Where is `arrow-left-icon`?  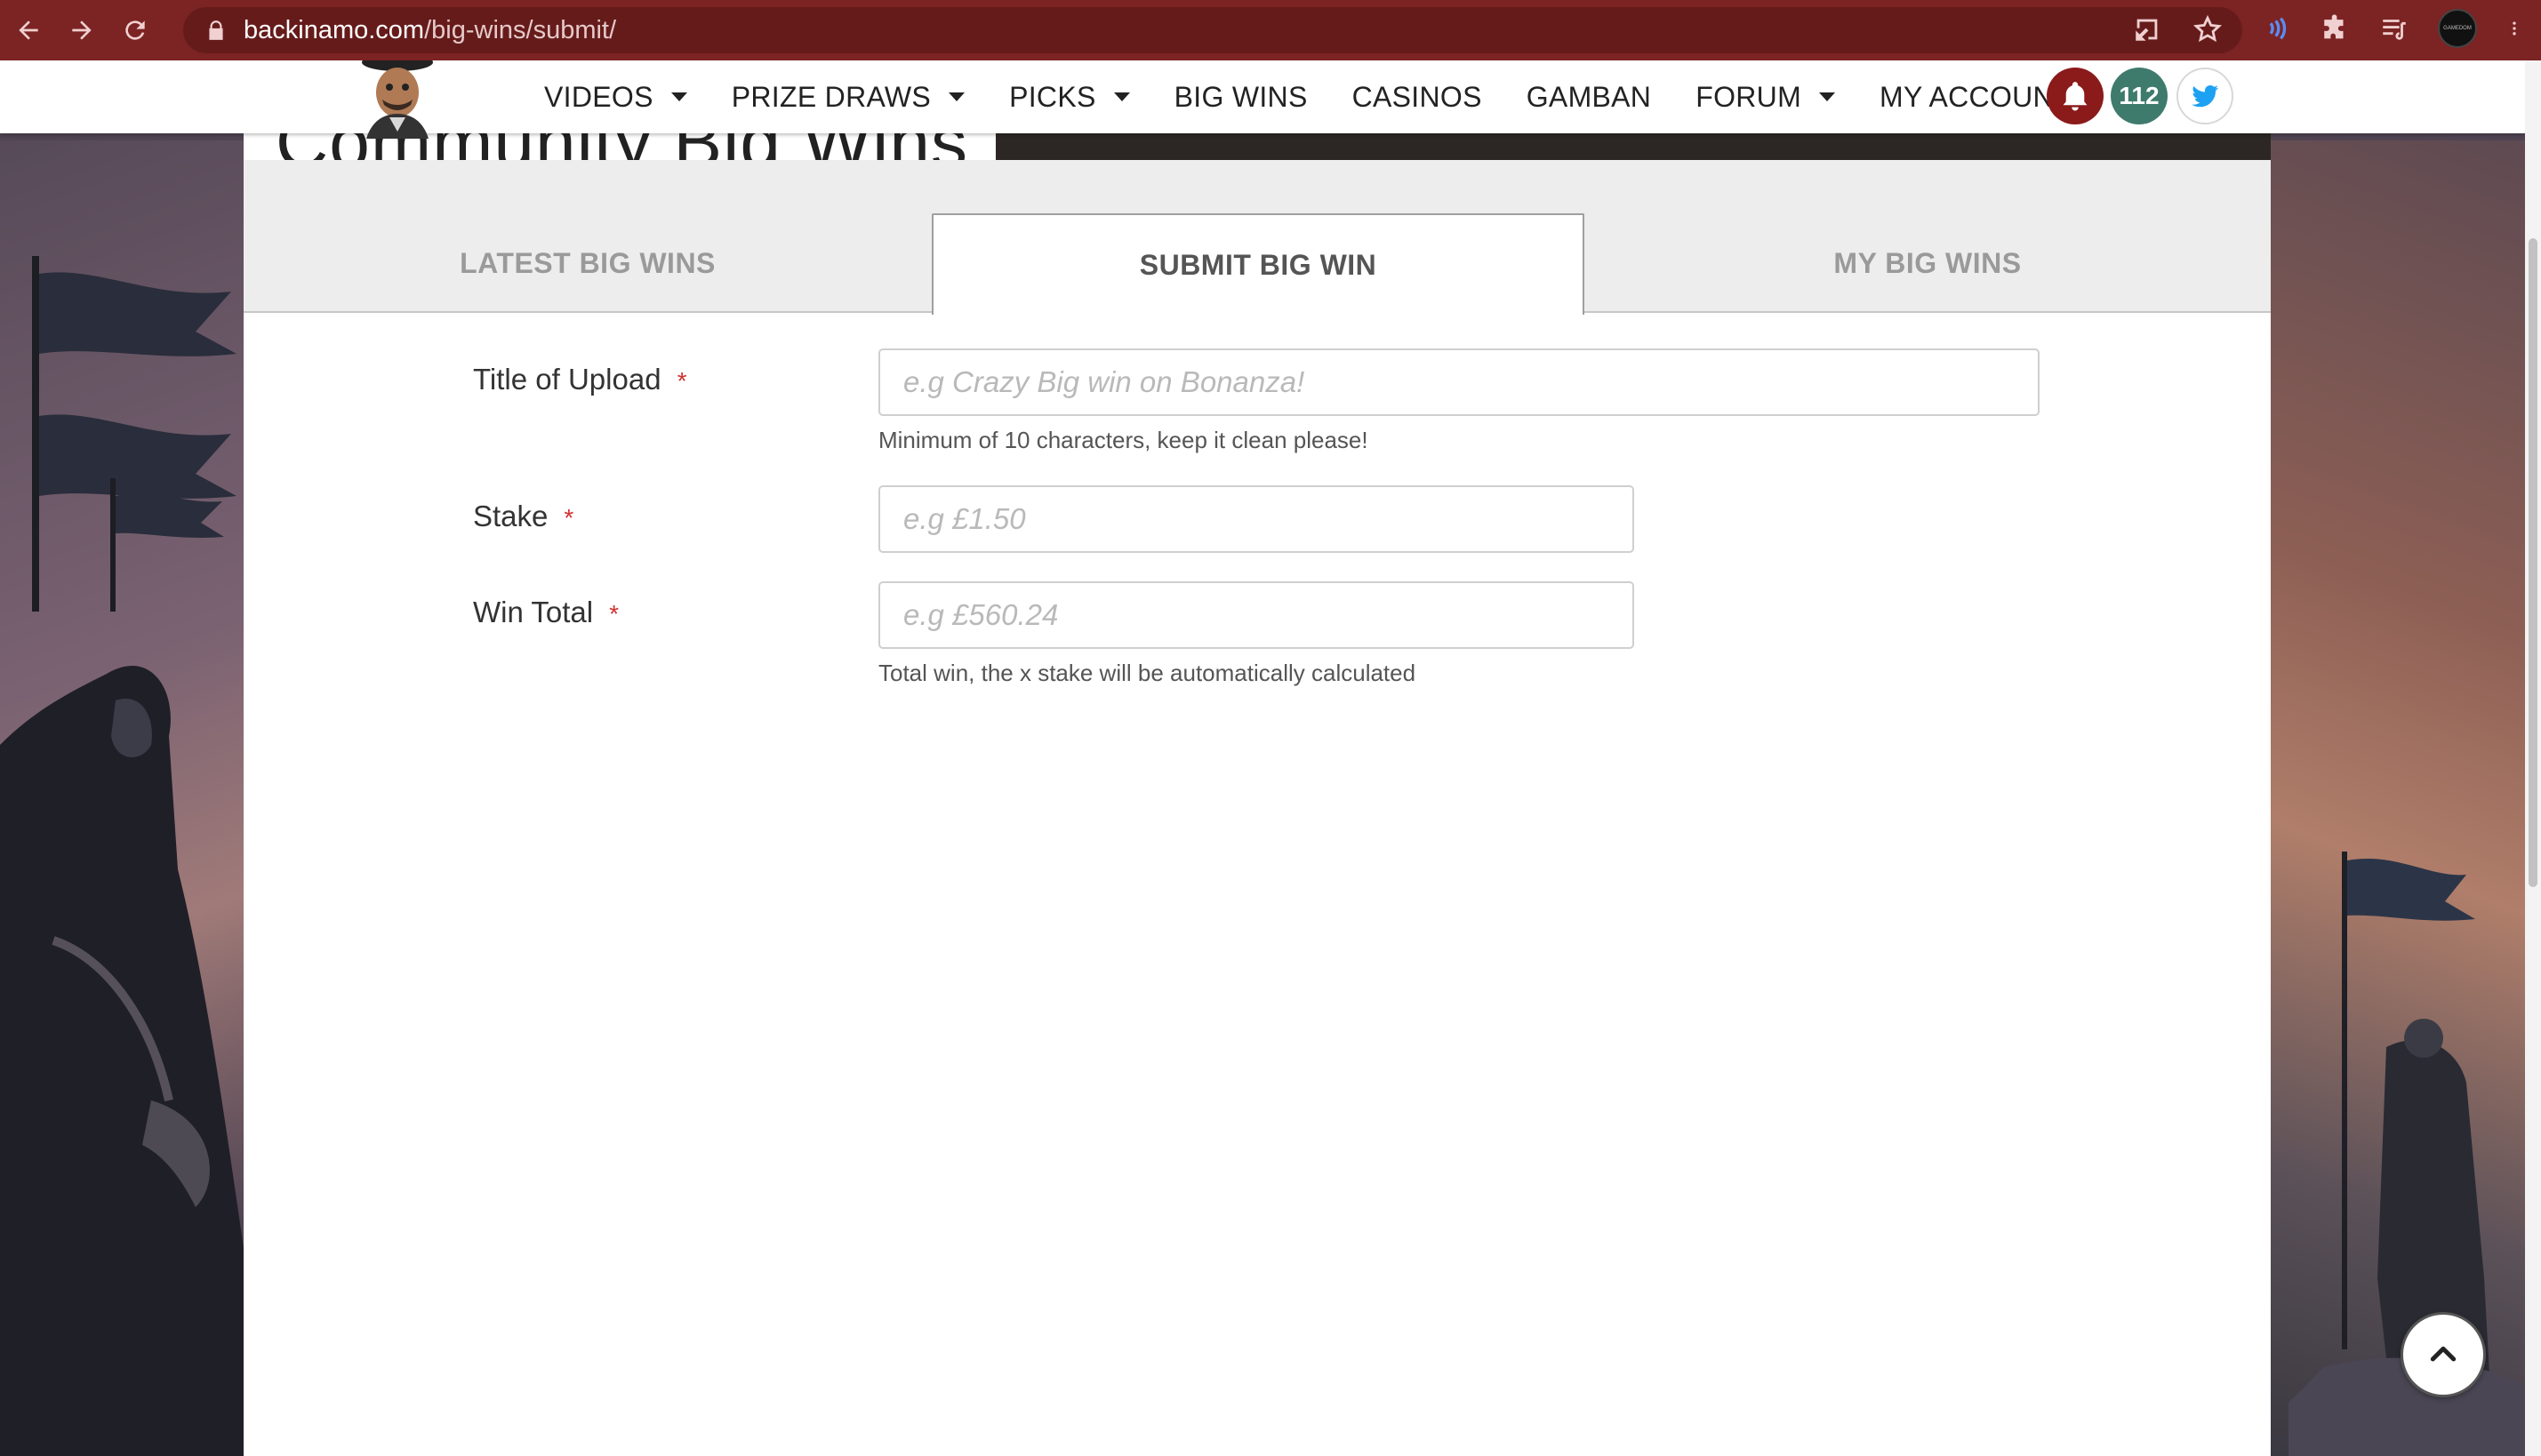 arrow-left-icon is located at coordinates (28, 30).